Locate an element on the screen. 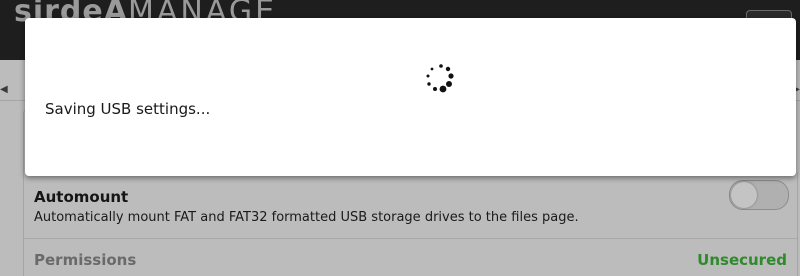  toggle-knob is located at coordinates (744, 195).